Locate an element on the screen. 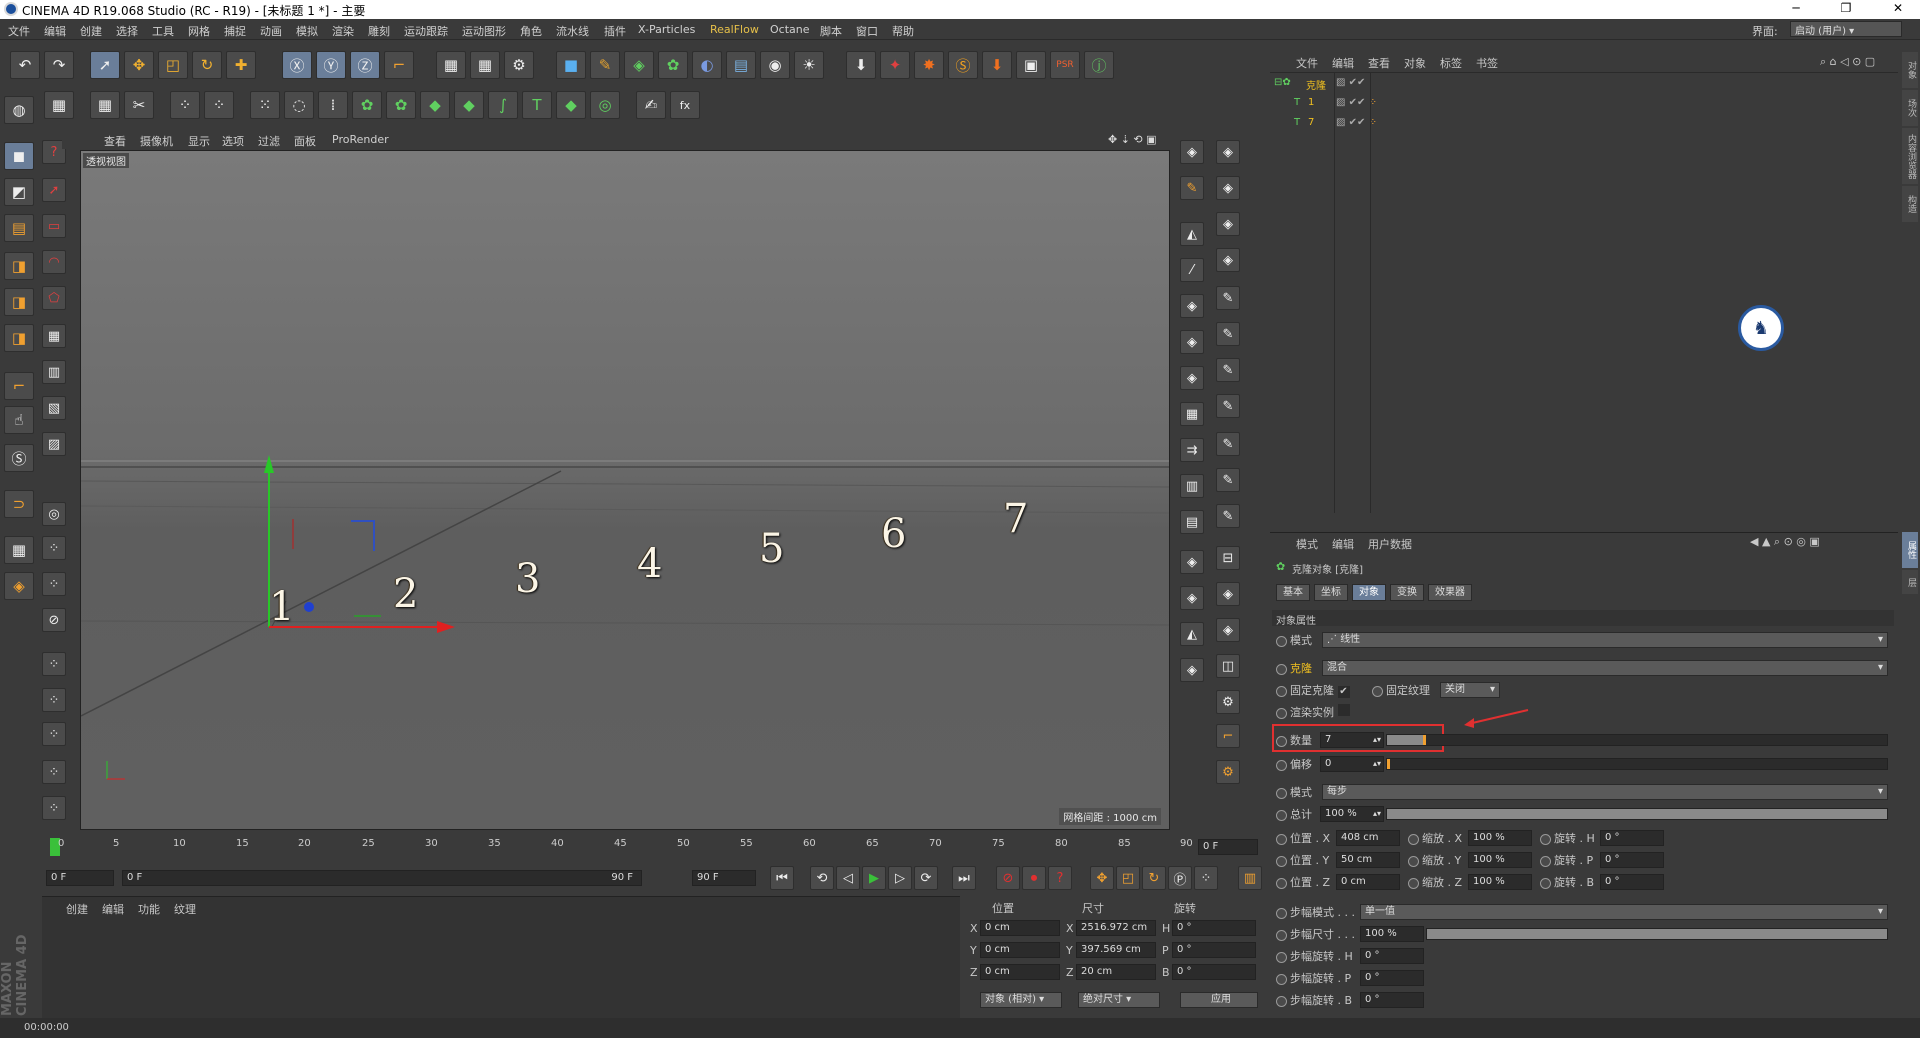 The width and height of the screenshot is (1920, 1038). key-position-icon: ✥ is located at coordinates (1102, 878).